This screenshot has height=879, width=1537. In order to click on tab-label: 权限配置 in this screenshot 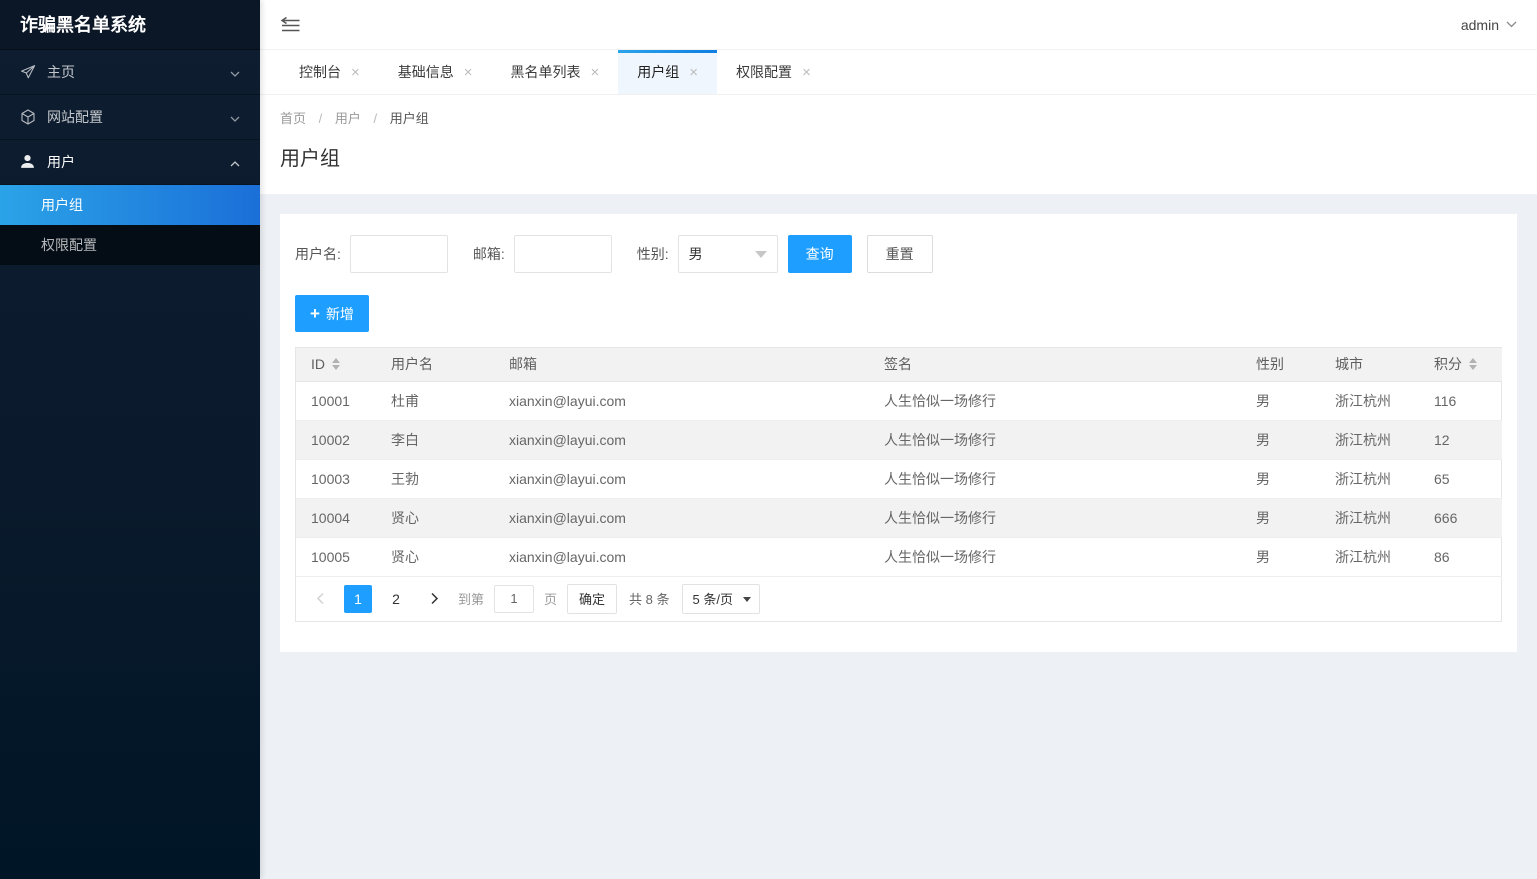, I will do `click(764, 72)`.